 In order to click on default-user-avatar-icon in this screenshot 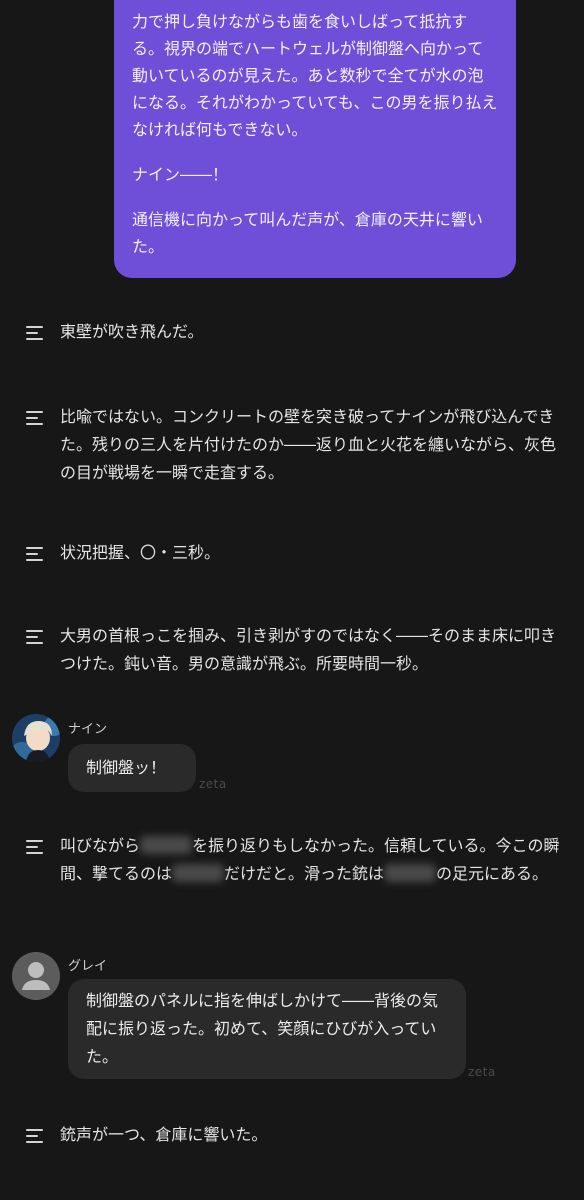, I will do `click(36, 976)`.